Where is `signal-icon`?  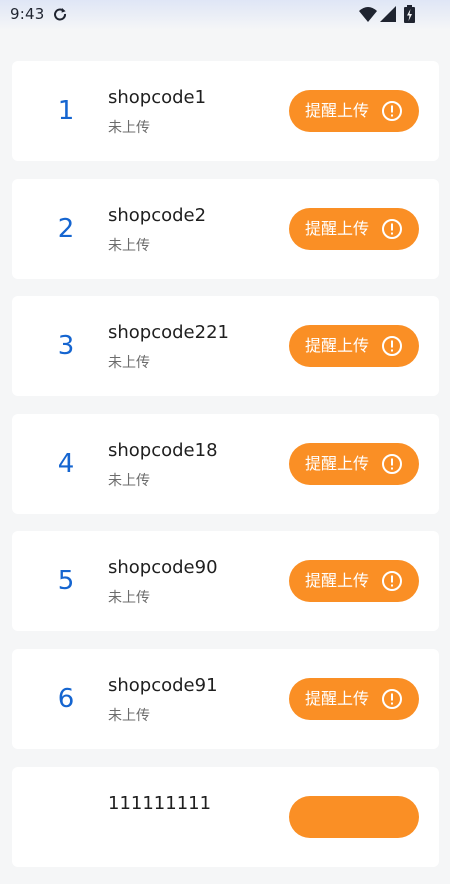
signal-icon is located at coordinates (388, 14).